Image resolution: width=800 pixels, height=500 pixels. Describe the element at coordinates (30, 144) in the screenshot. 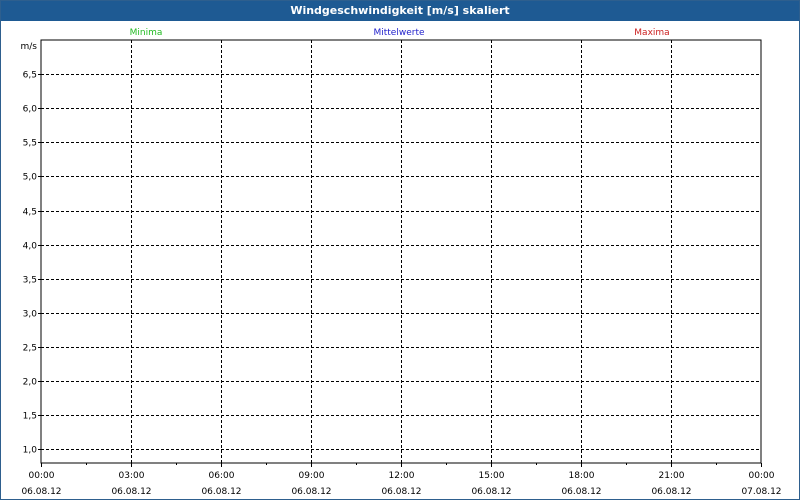

I see `y-tick-label: 5,5` at that location.